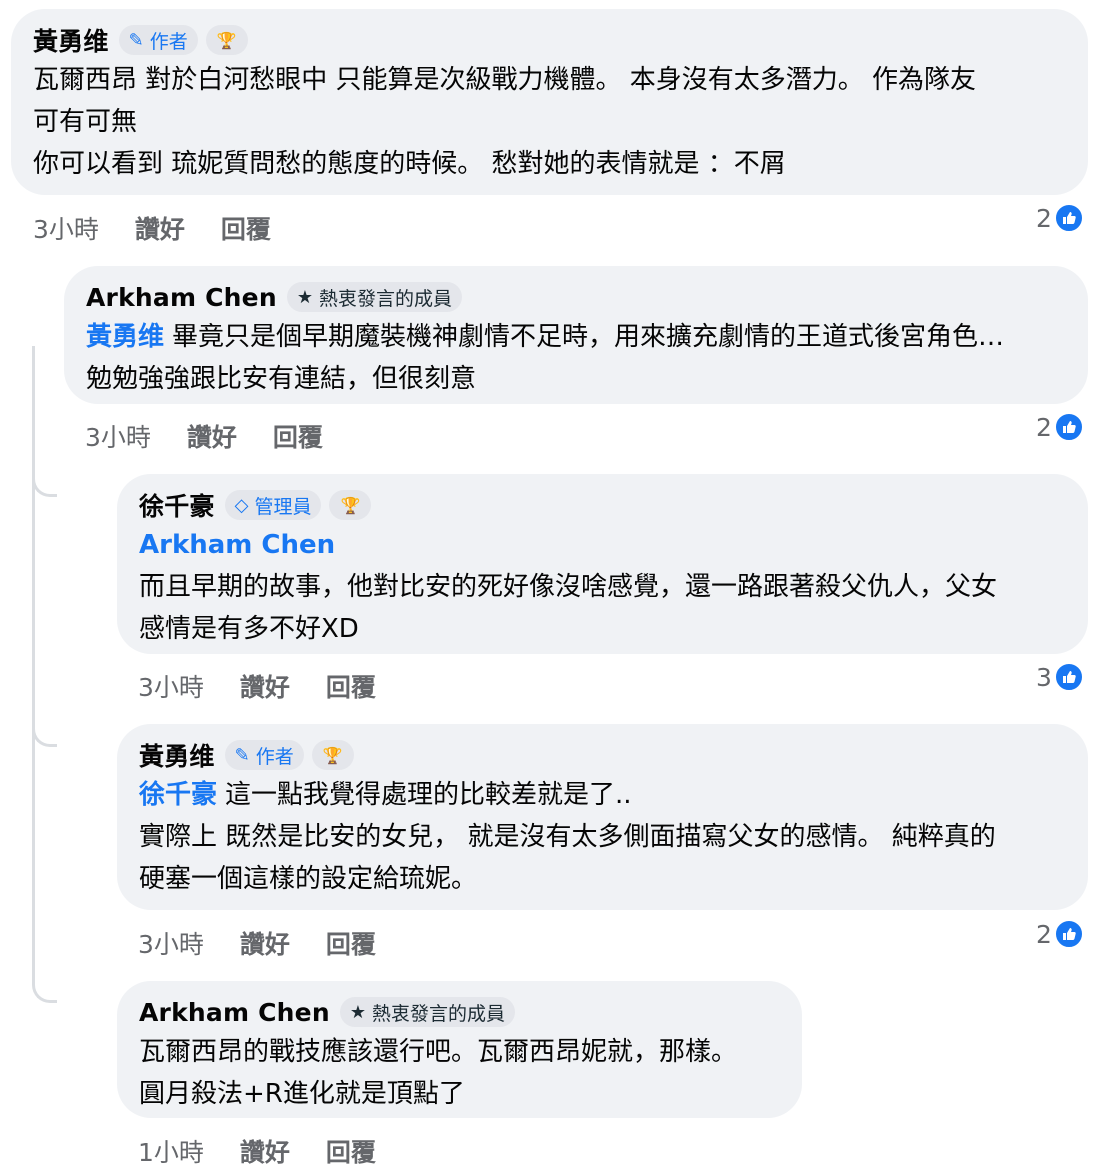 The height and width of the screenshot is (1169, 1109). Describe the element at coordinates (177, 505) in the screenshot. I see `comment-author: 徐千豪` at that location.